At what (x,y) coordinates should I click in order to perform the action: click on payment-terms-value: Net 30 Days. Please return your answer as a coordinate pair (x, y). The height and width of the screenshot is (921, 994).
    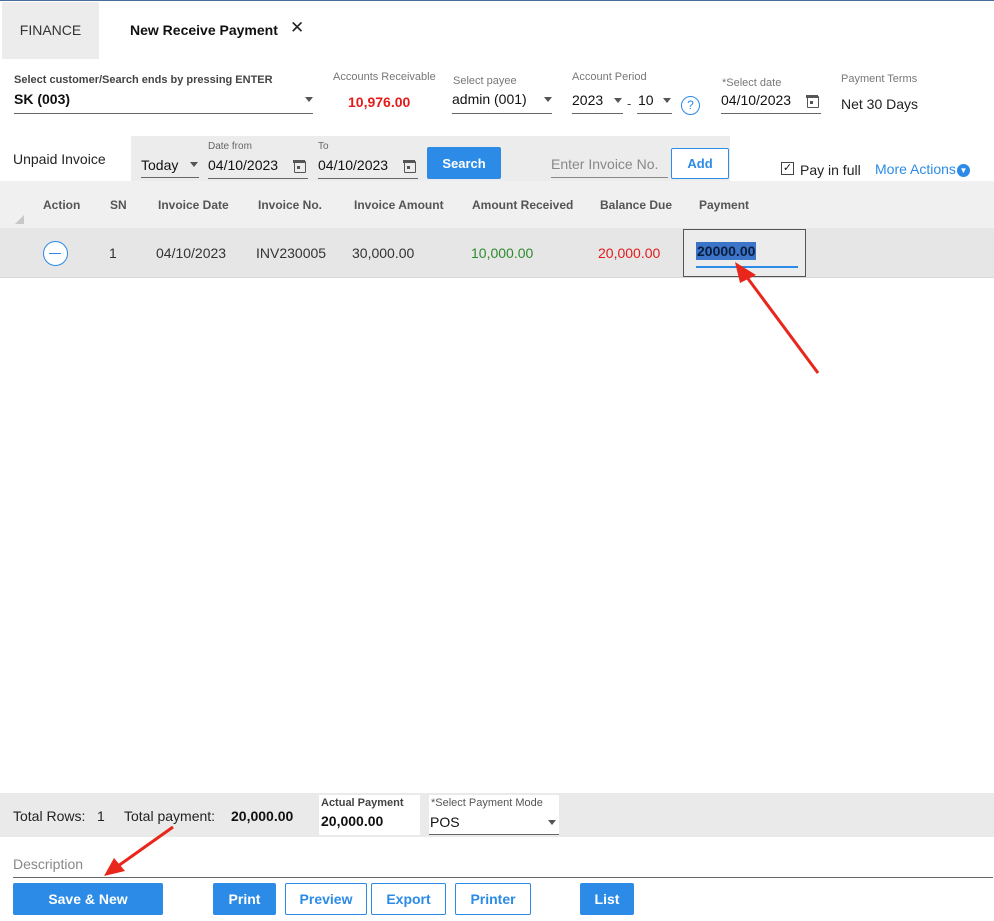
    Looking at the image, I should click on (880, 104).